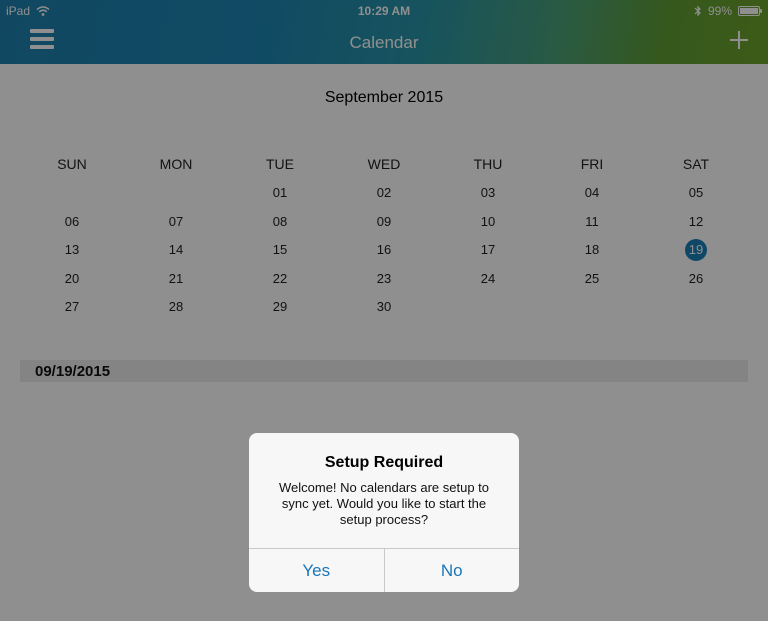 This screenshot has height=621, width=768. Describe the element at coordinates (452, 570) in the screenshot. I see `no-button: No` at that location.